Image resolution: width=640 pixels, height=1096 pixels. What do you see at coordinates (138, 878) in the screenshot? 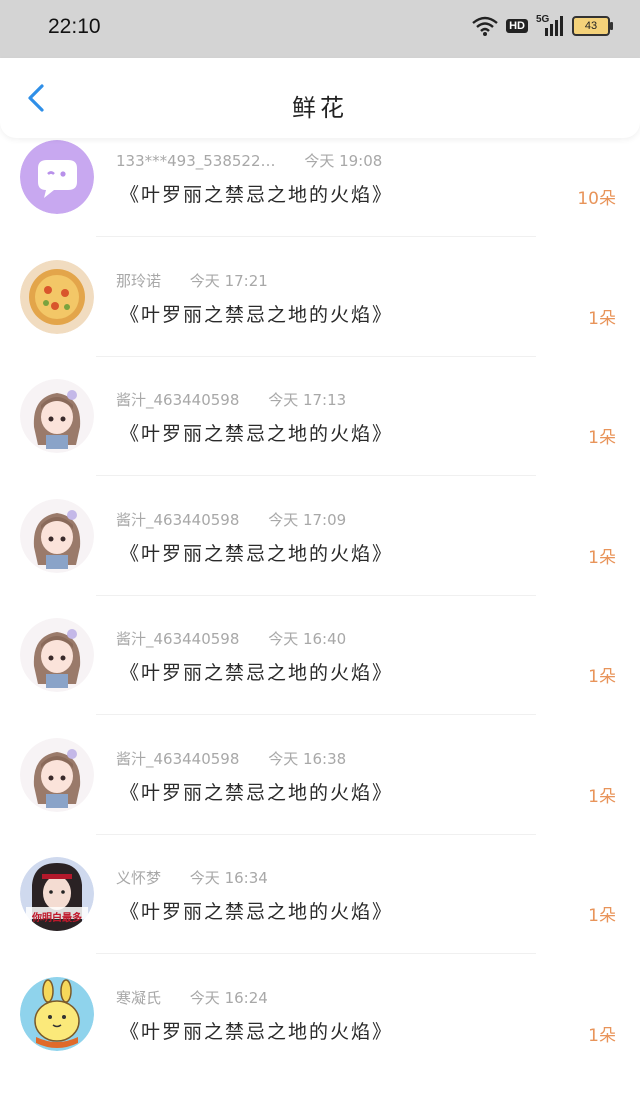
I see `username: 义怀梦` at bounding box center [138, 878].